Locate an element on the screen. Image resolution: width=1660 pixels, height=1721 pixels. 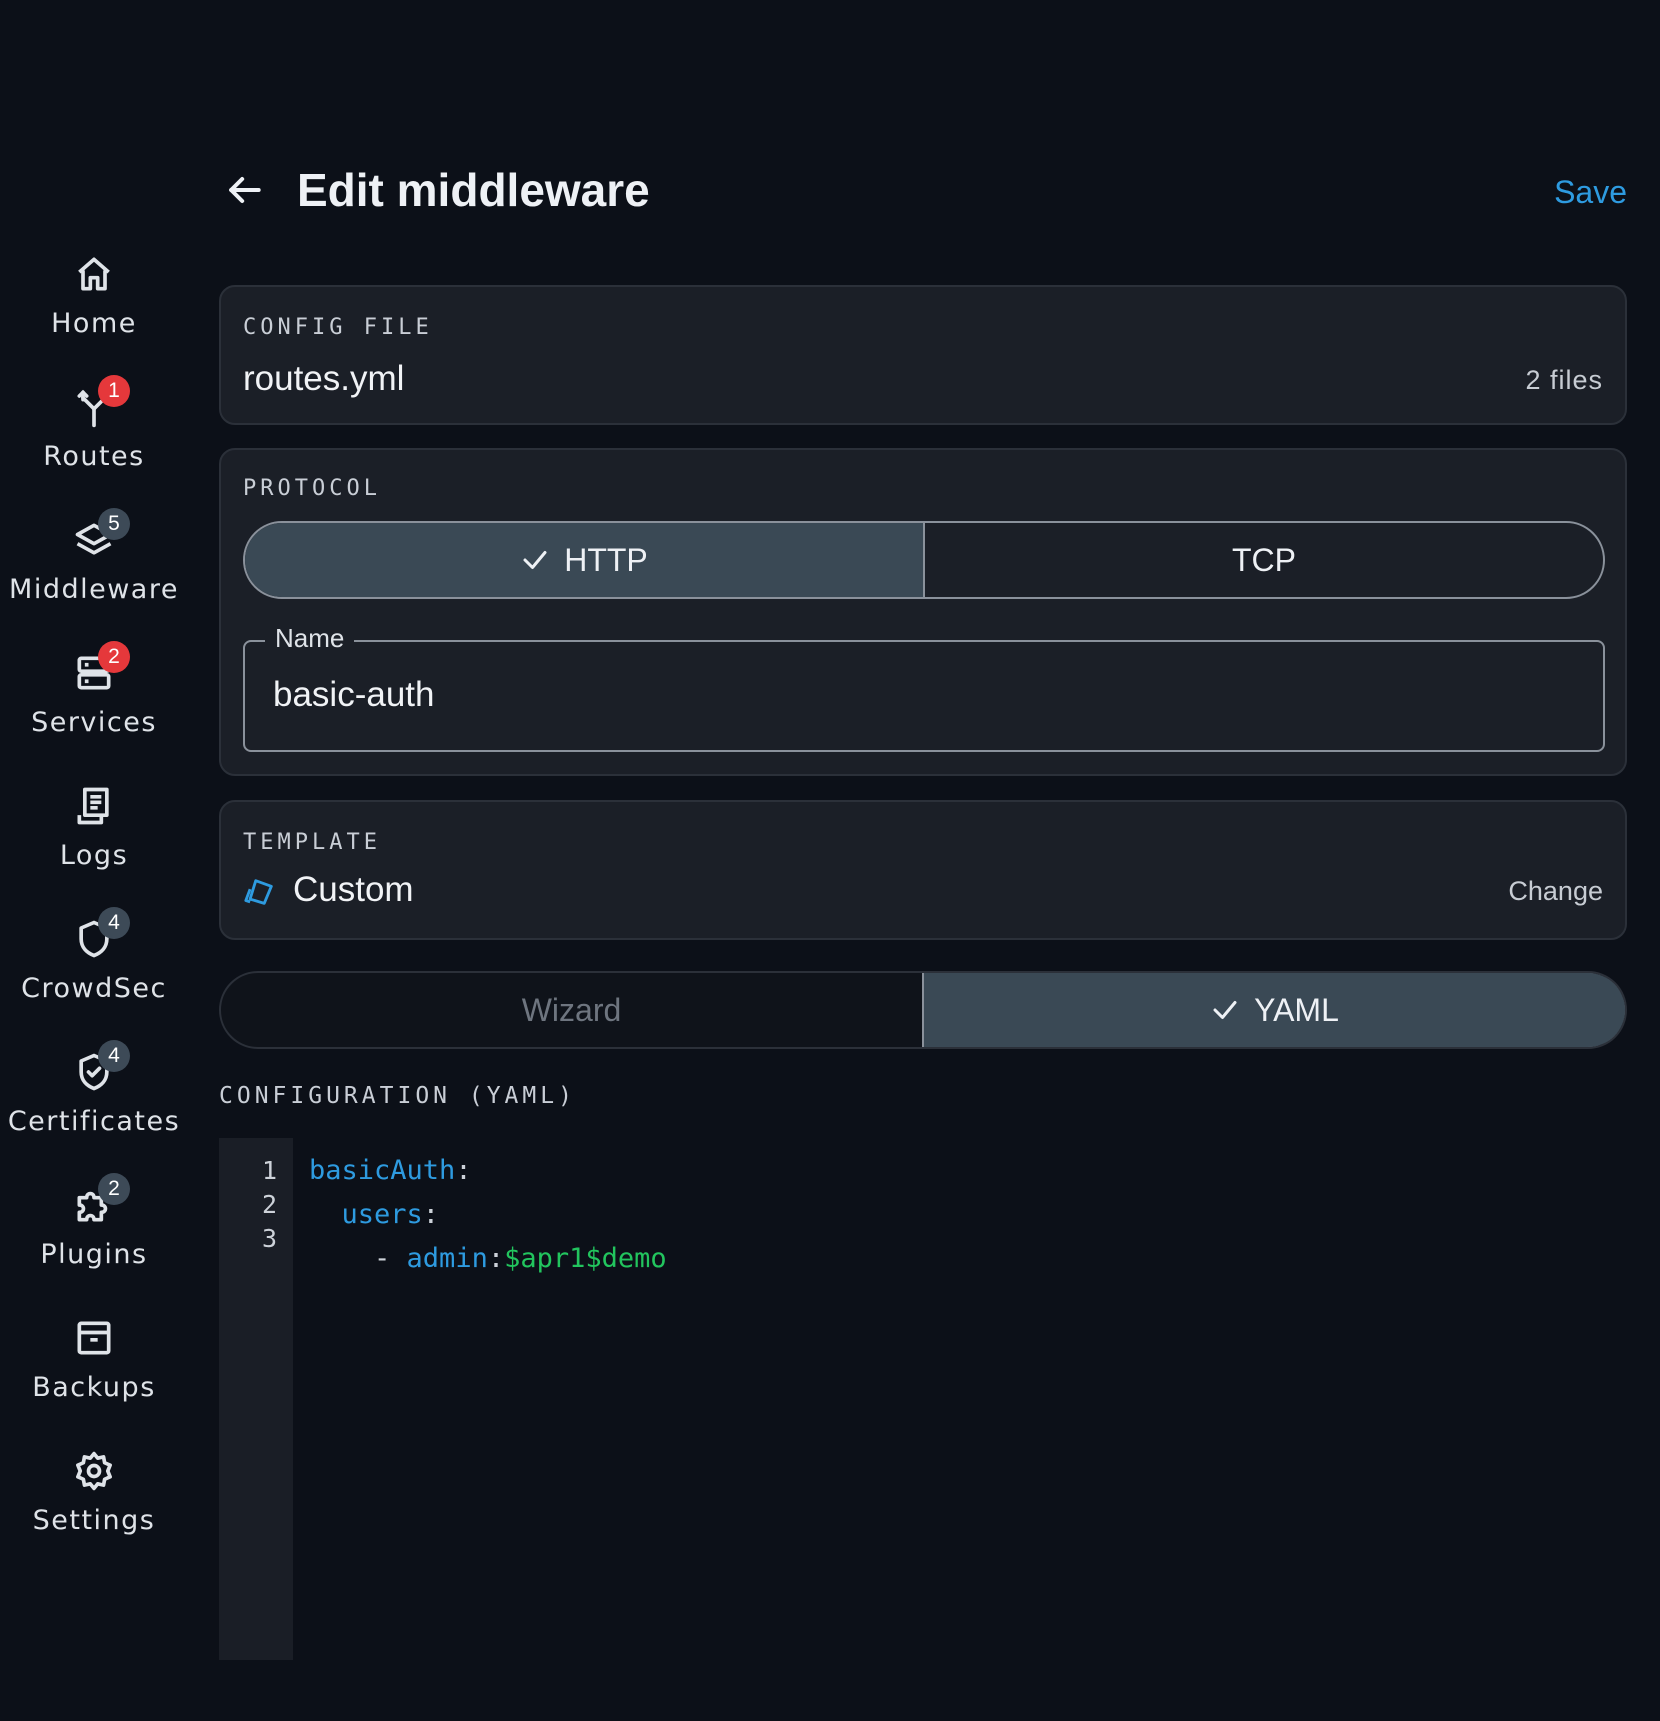
sidebar-item-label: Services is located at coordinates (94, 722).